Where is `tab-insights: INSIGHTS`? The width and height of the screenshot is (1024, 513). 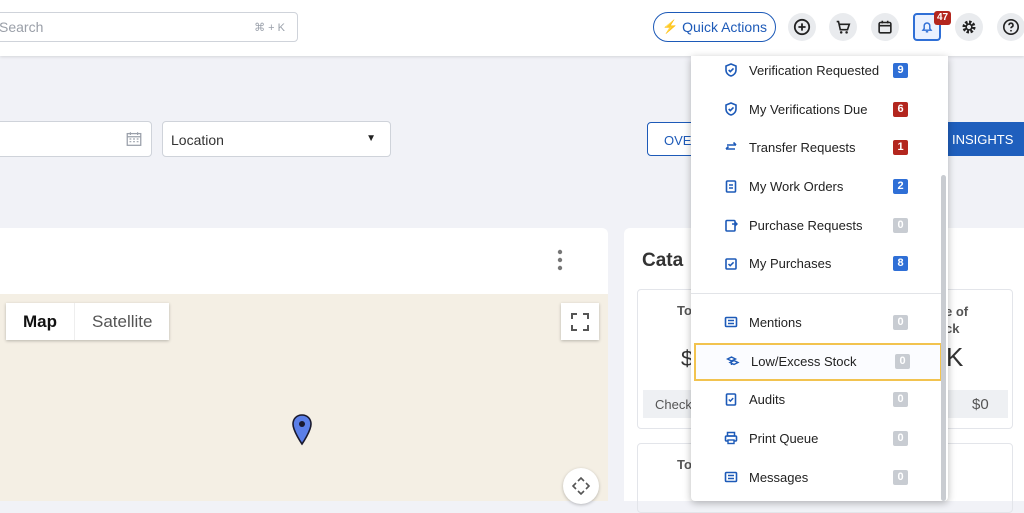 tab-insights: INSIGHTS is located at coordinates (982, 139).